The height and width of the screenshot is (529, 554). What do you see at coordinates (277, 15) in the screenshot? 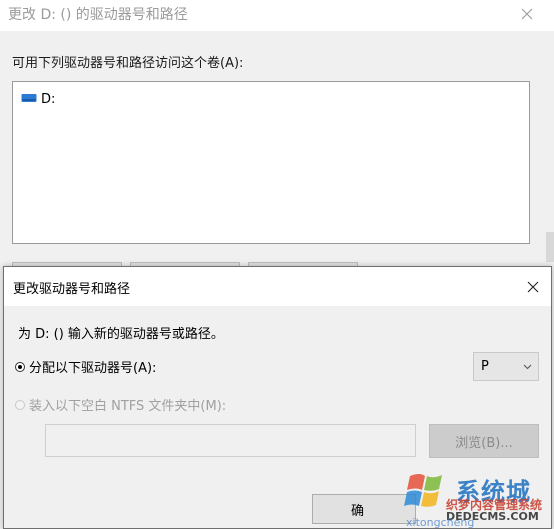
I see `background-title-bar: 更改 D: () 的驱动器号和路径` at bounding box center [277, 15].